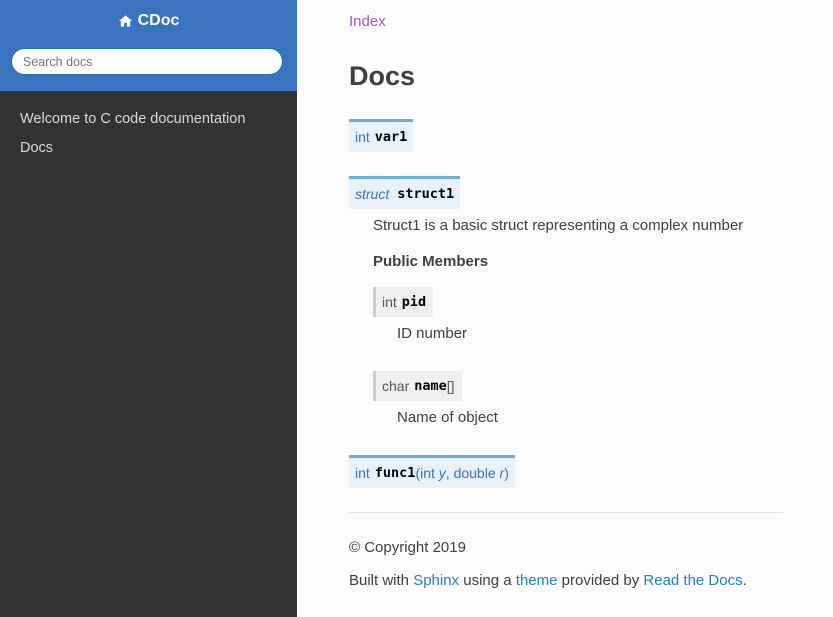 The height and width of the screenshot is (617, 833). What do you see at coordinates (600, 580) in the screenshot?
I see `provided-text: provided by` at bounding box center [600, 580].